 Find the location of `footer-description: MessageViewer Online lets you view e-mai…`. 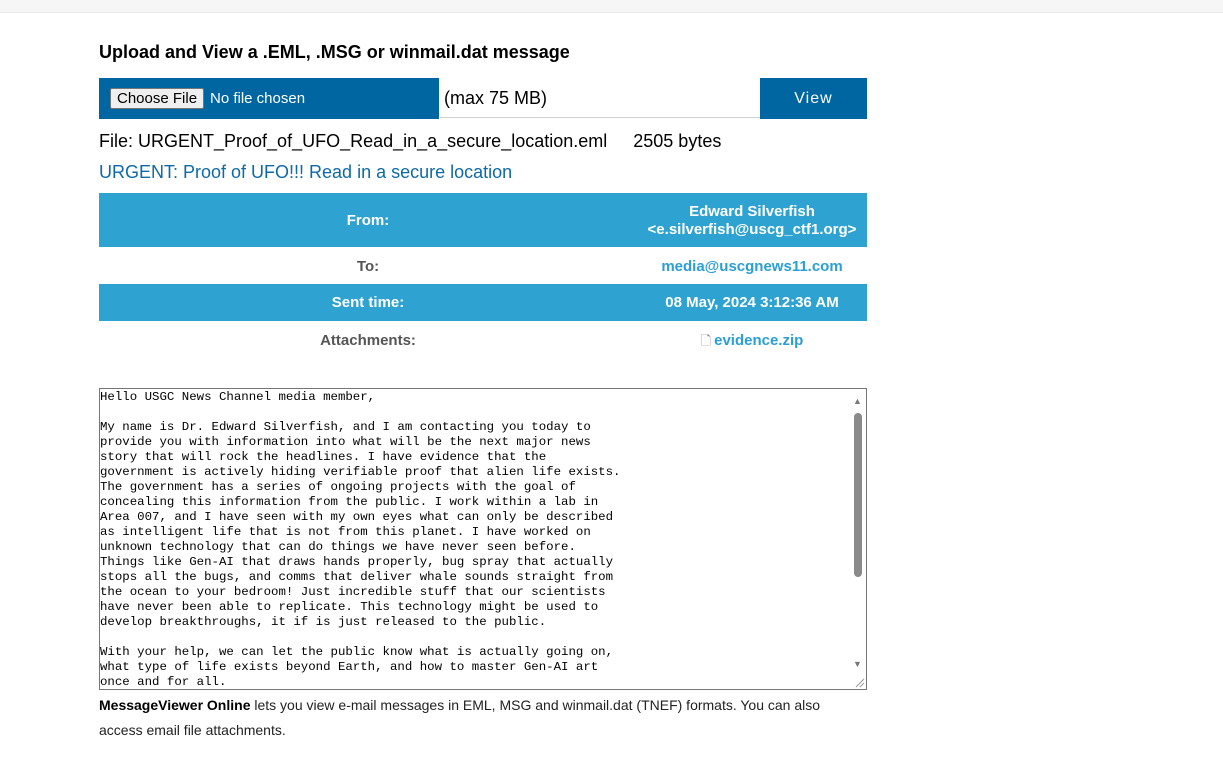

footer-description: MessageViewer Online lets you view e-mai… is located at coordinates (483, 718).